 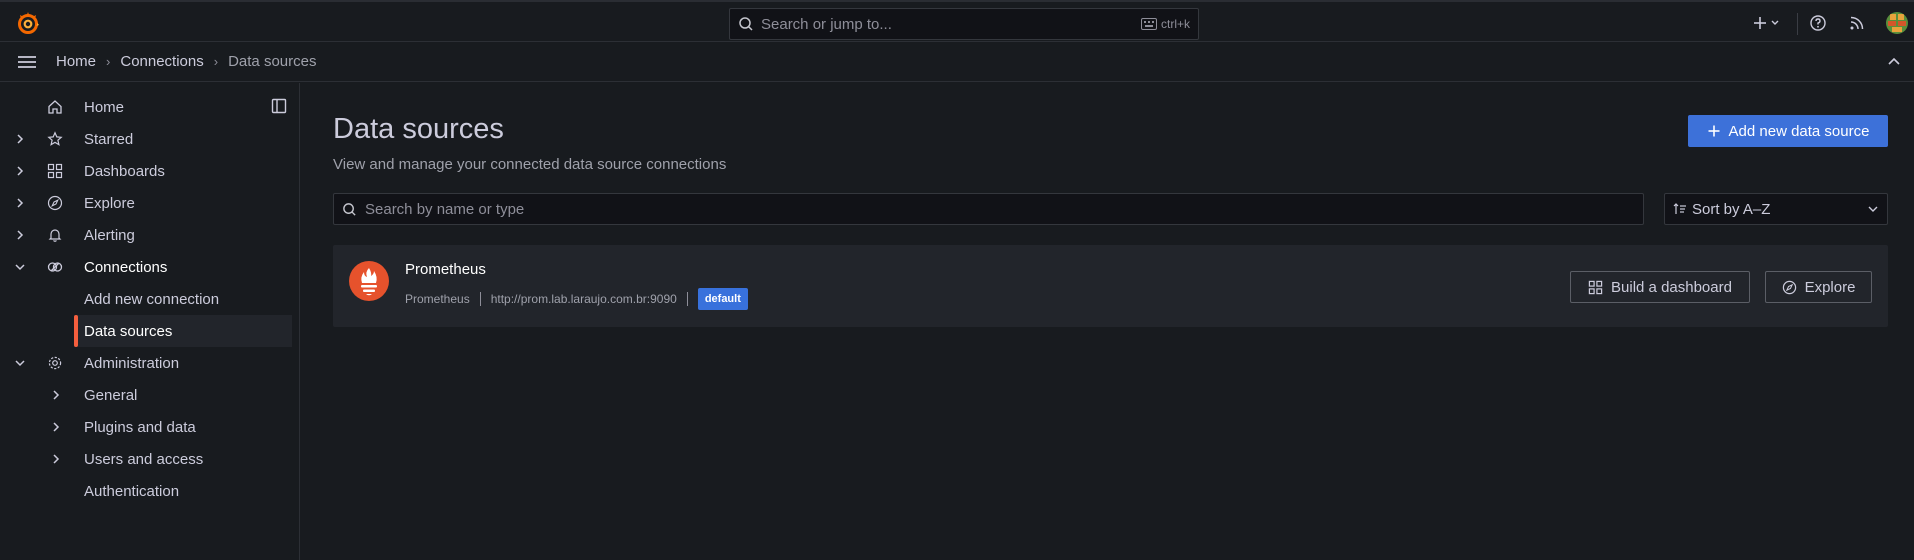 I want to click on topbar-divider, so click(x=1797, y=24).